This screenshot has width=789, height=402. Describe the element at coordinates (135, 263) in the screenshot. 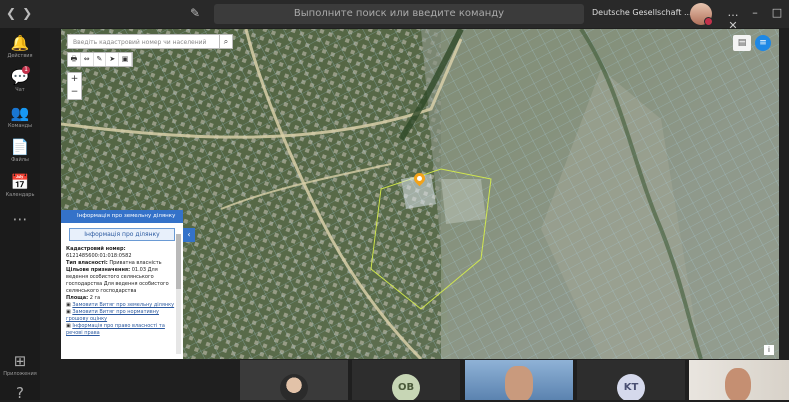

I see `ownership-value: Приватна власність` at that location.